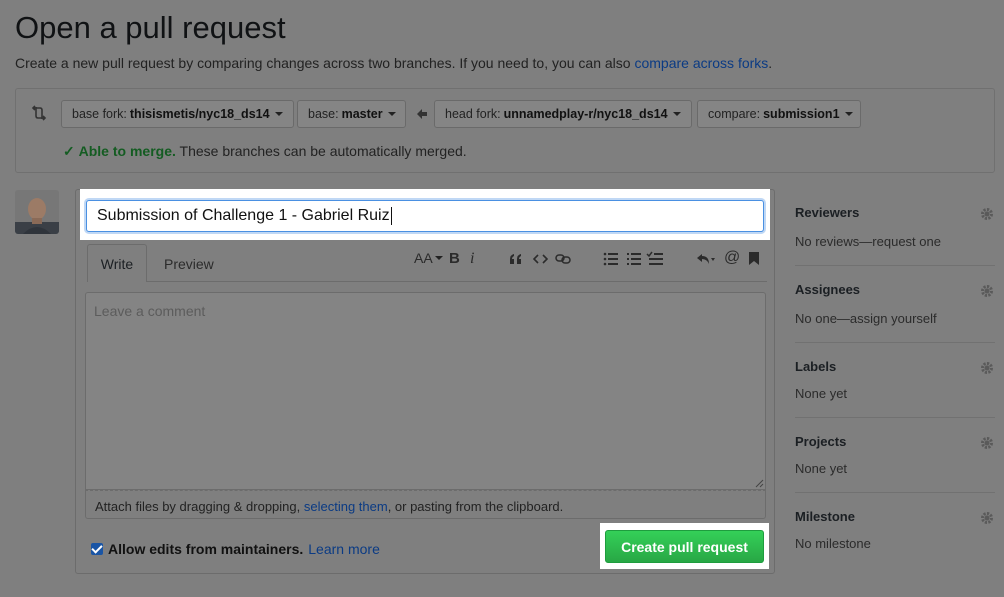 This screenshot has width=1004, height=597. Describe the element at coordinates (475, 506) in the screenshot. I see `attach-text-end: , or pasting from the clipboard.` at that location.